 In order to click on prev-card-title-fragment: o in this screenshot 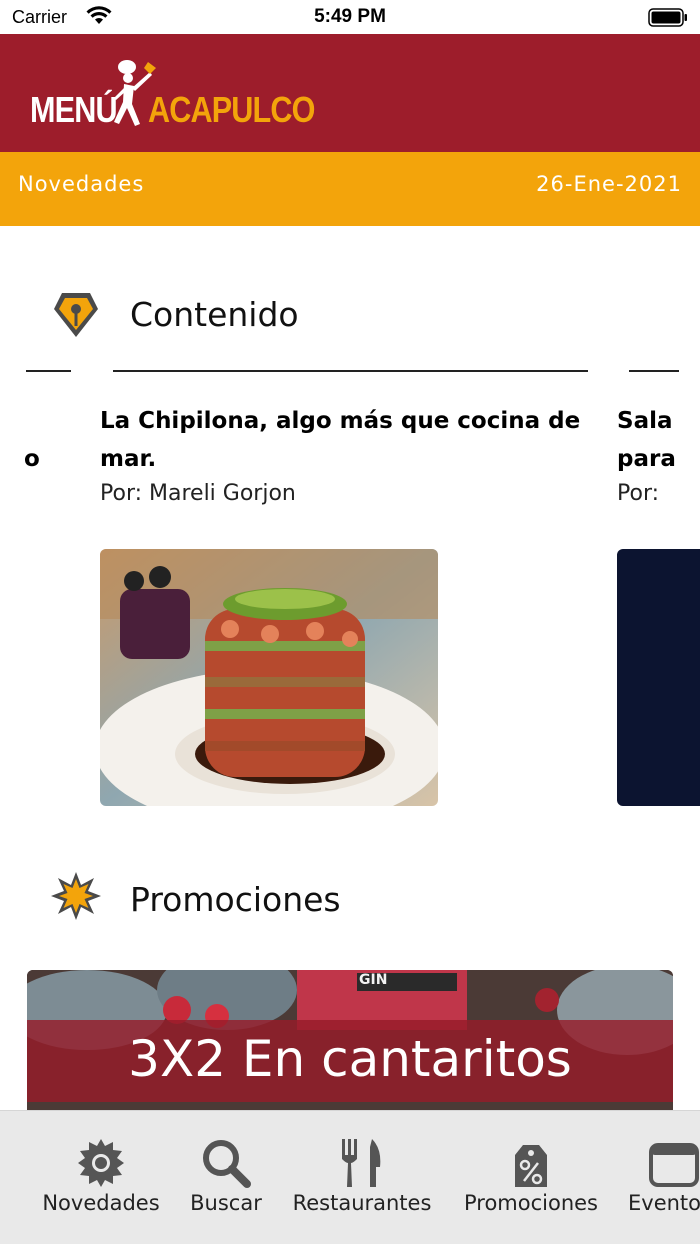, I will do `click(32, 459)`.